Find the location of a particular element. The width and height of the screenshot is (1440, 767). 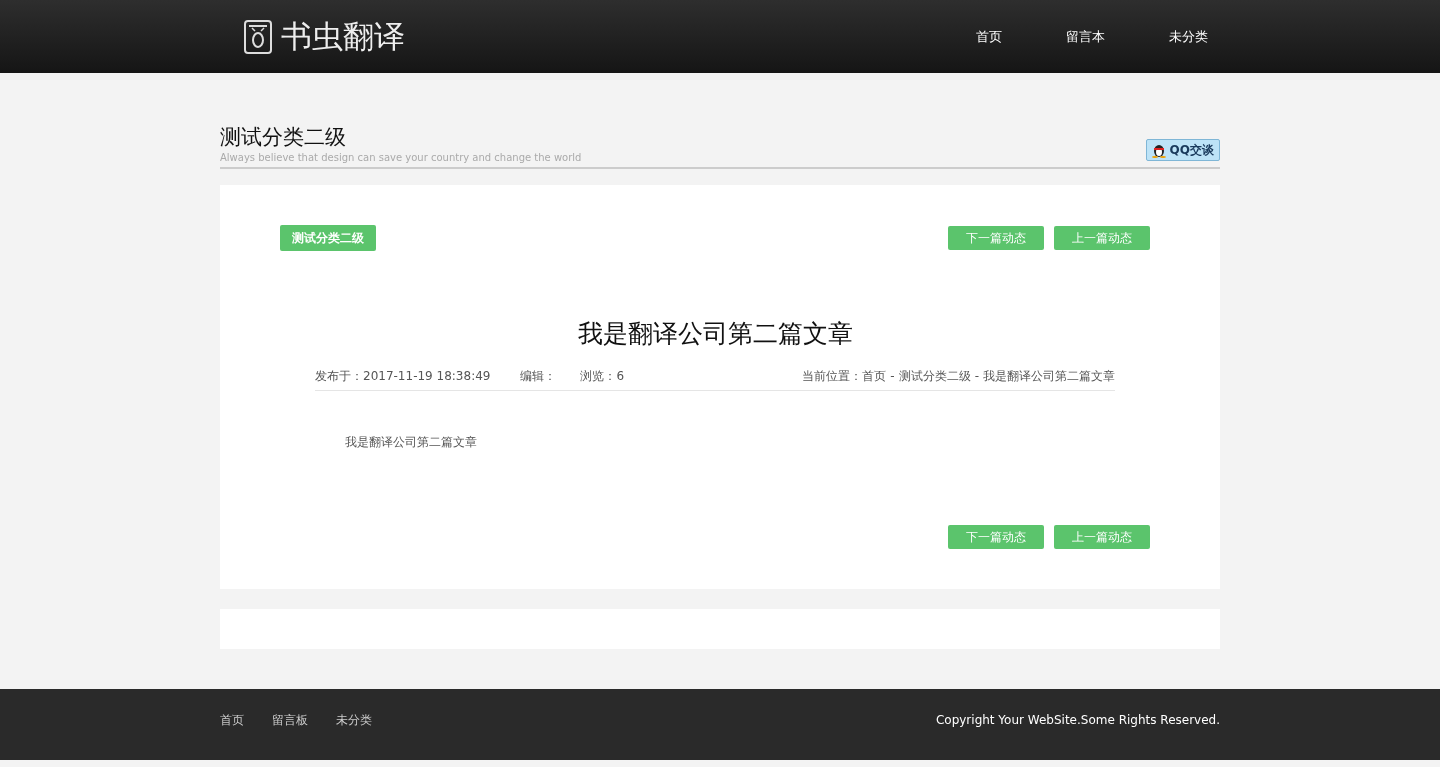

view-count: 浏览：6 is located at coordinates (602, 377).